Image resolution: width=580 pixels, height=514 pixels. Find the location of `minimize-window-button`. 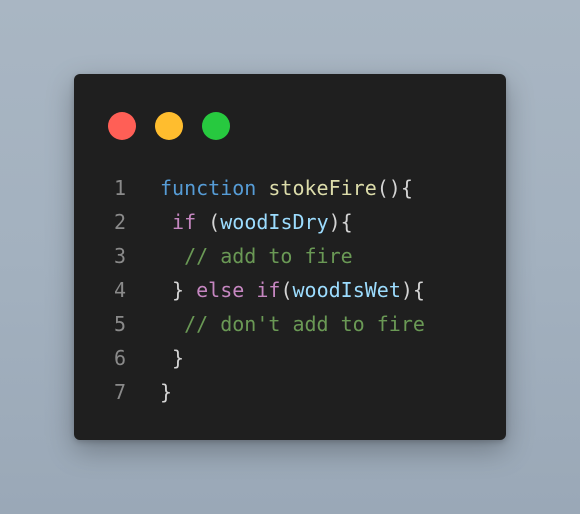

minimize-window-button is located at coordinates (169, 126).